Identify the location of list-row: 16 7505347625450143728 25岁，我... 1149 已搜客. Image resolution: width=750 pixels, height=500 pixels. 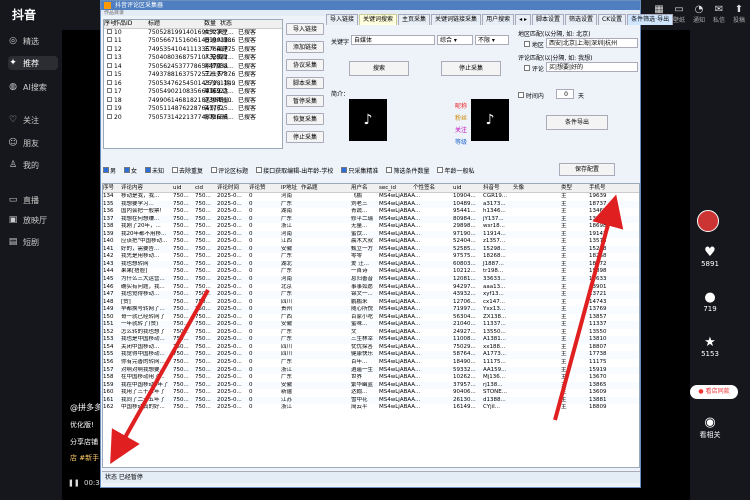
(193, 84).